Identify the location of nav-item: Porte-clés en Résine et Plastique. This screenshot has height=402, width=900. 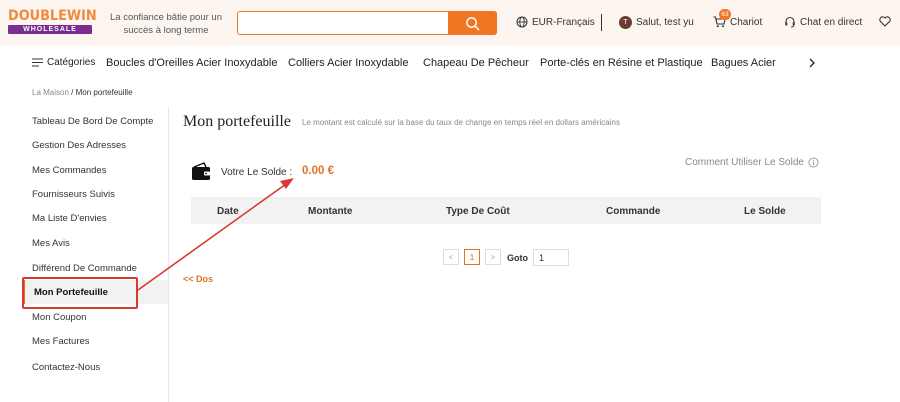
(621, 63).